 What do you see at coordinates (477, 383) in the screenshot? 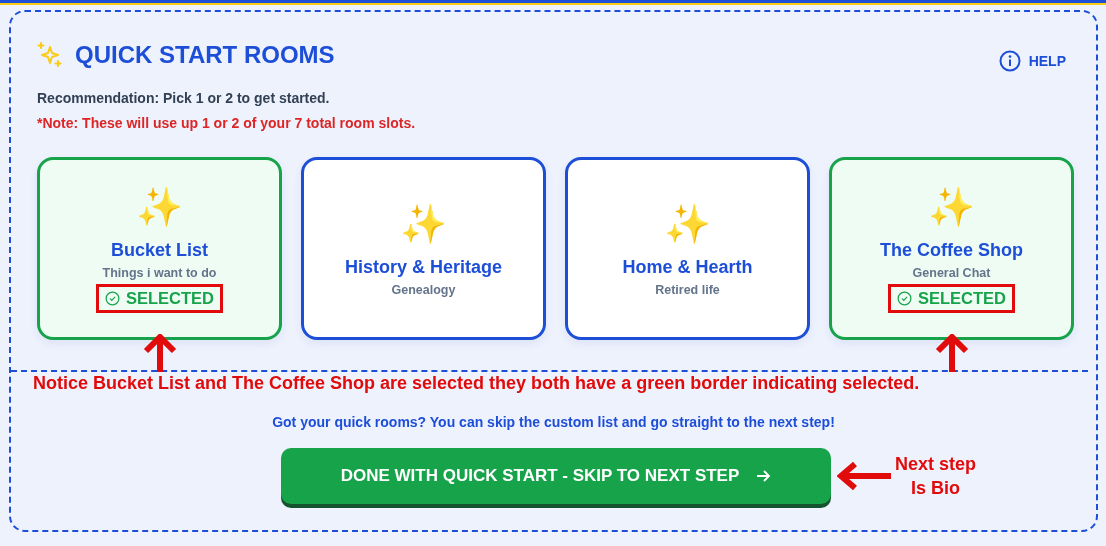
I see `annotation-text: Notice Bucket List and The Coffee Shop are selected they both have a green border indicating selected.` at bounding box center [477, 383].